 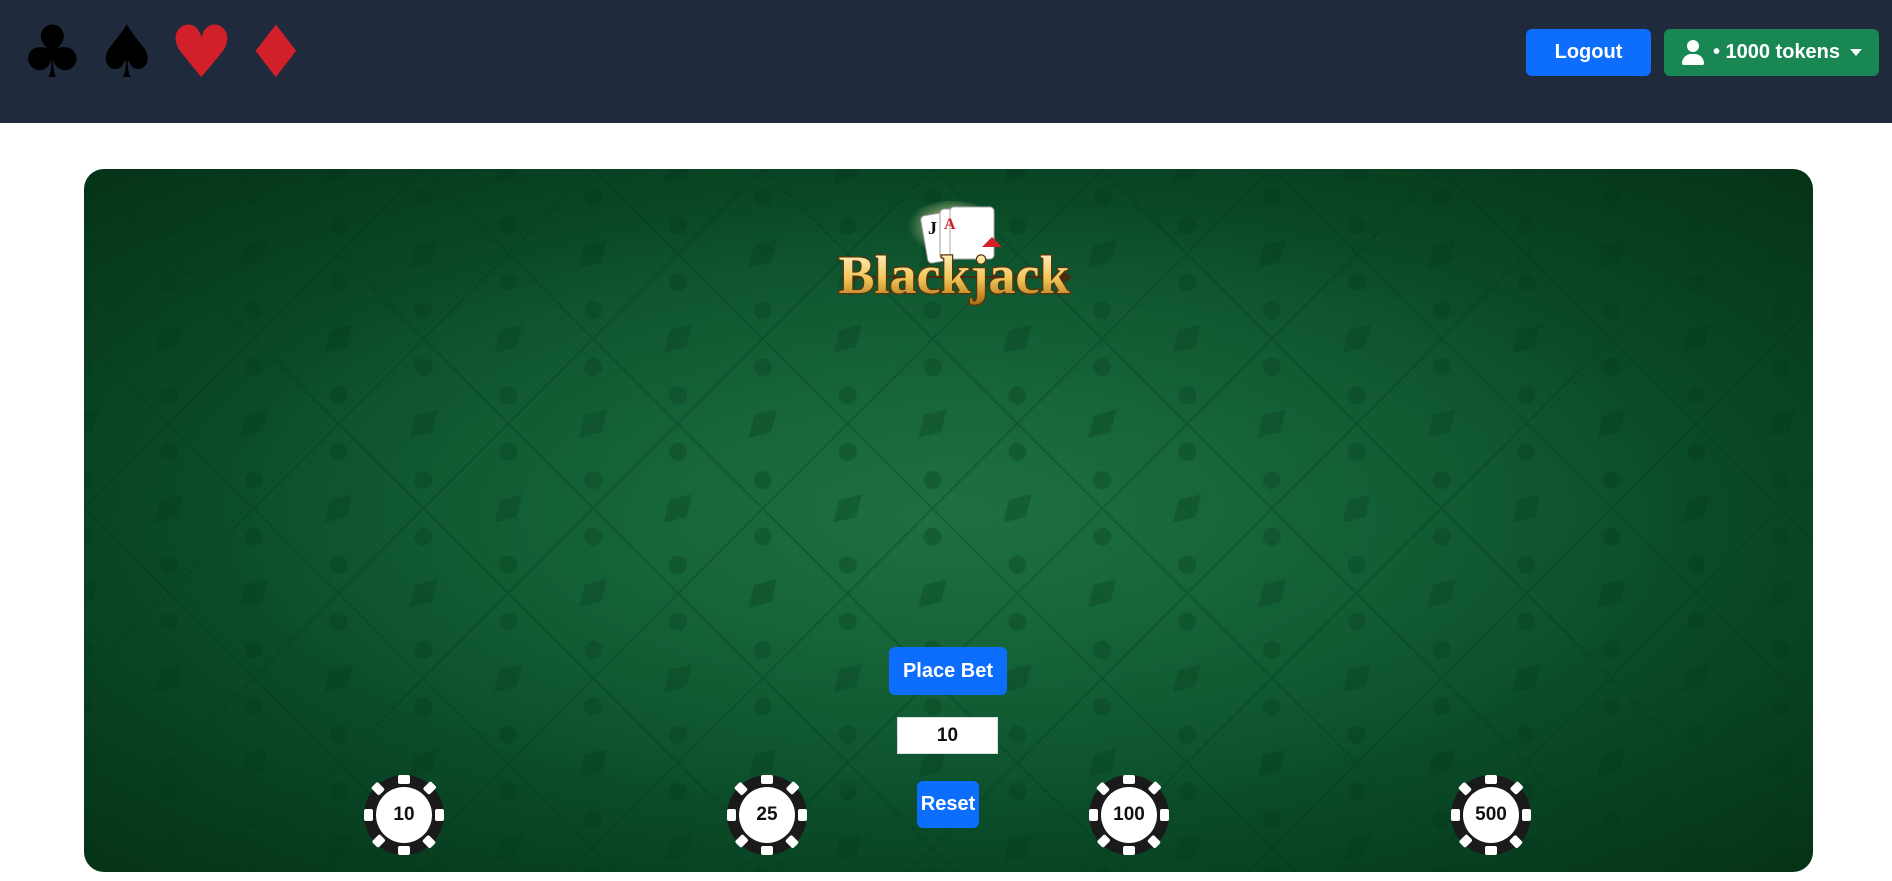 What do you see at coordinates (1856, 52) in the screenshot?
I see `caret-down-icon` at bounding box center [1856, 52].